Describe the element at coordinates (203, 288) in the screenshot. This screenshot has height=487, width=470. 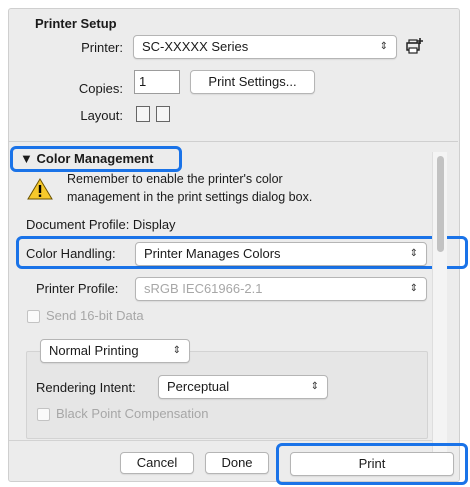
I see `printer-profile-value: sRGB IEC61966-2.1` at that location.